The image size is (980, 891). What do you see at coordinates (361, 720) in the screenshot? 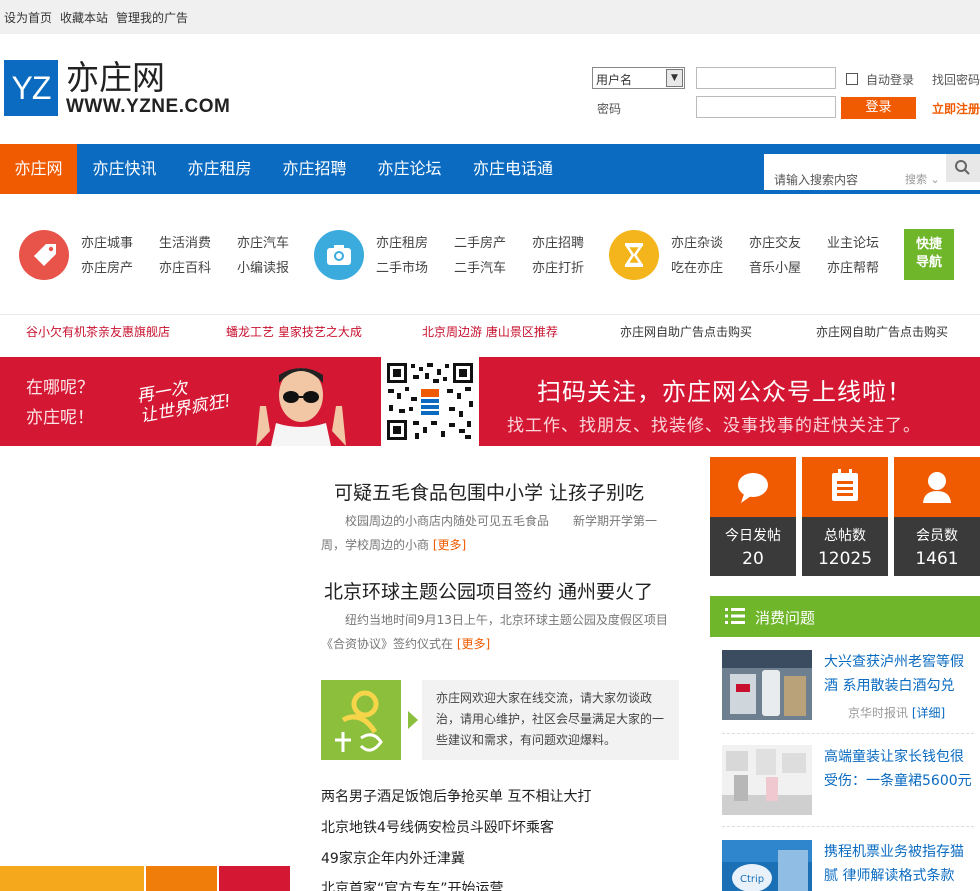
I see `zhidao-icon` at bounding box center [361, 720].